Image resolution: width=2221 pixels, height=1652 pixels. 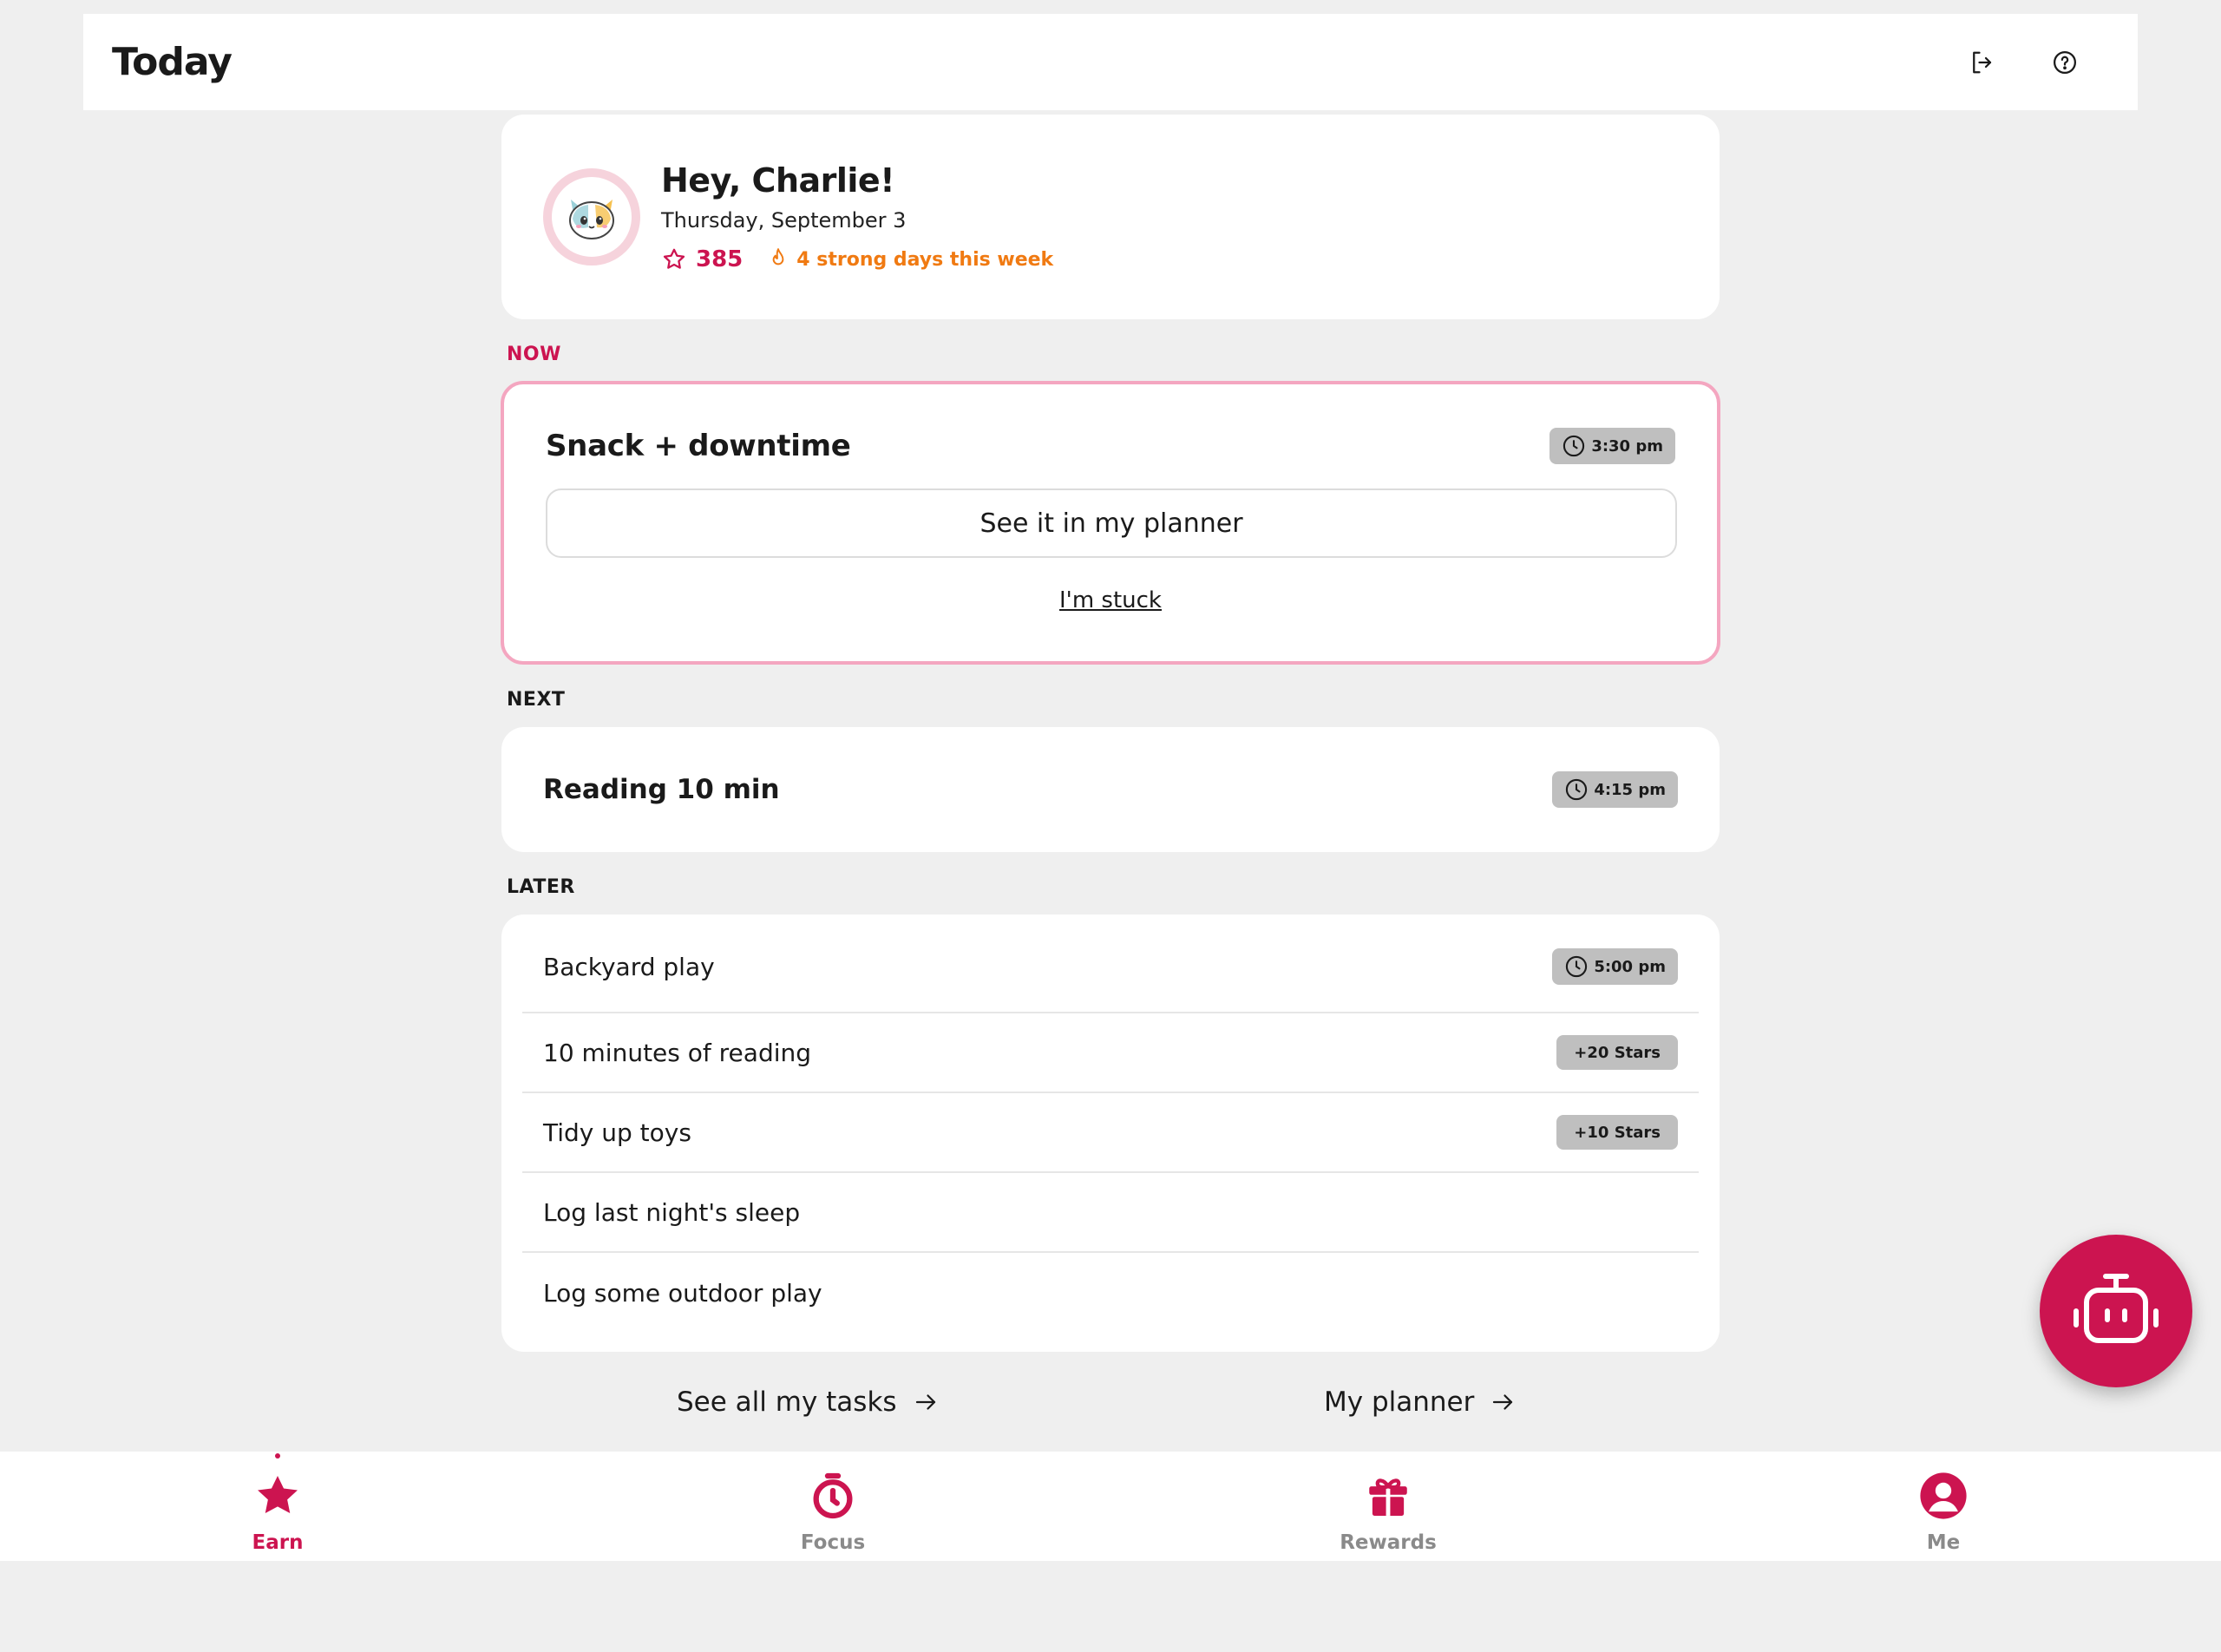 I want to click on logout-icon, so click(x=1981, y=62).